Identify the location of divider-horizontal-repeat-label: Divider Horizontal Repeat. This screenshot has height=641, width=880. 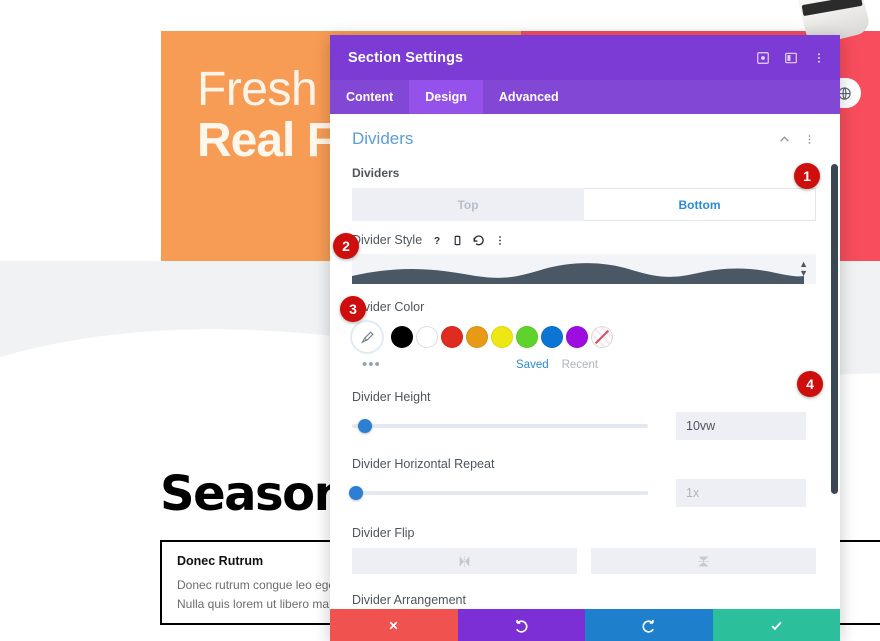
(423, 464).